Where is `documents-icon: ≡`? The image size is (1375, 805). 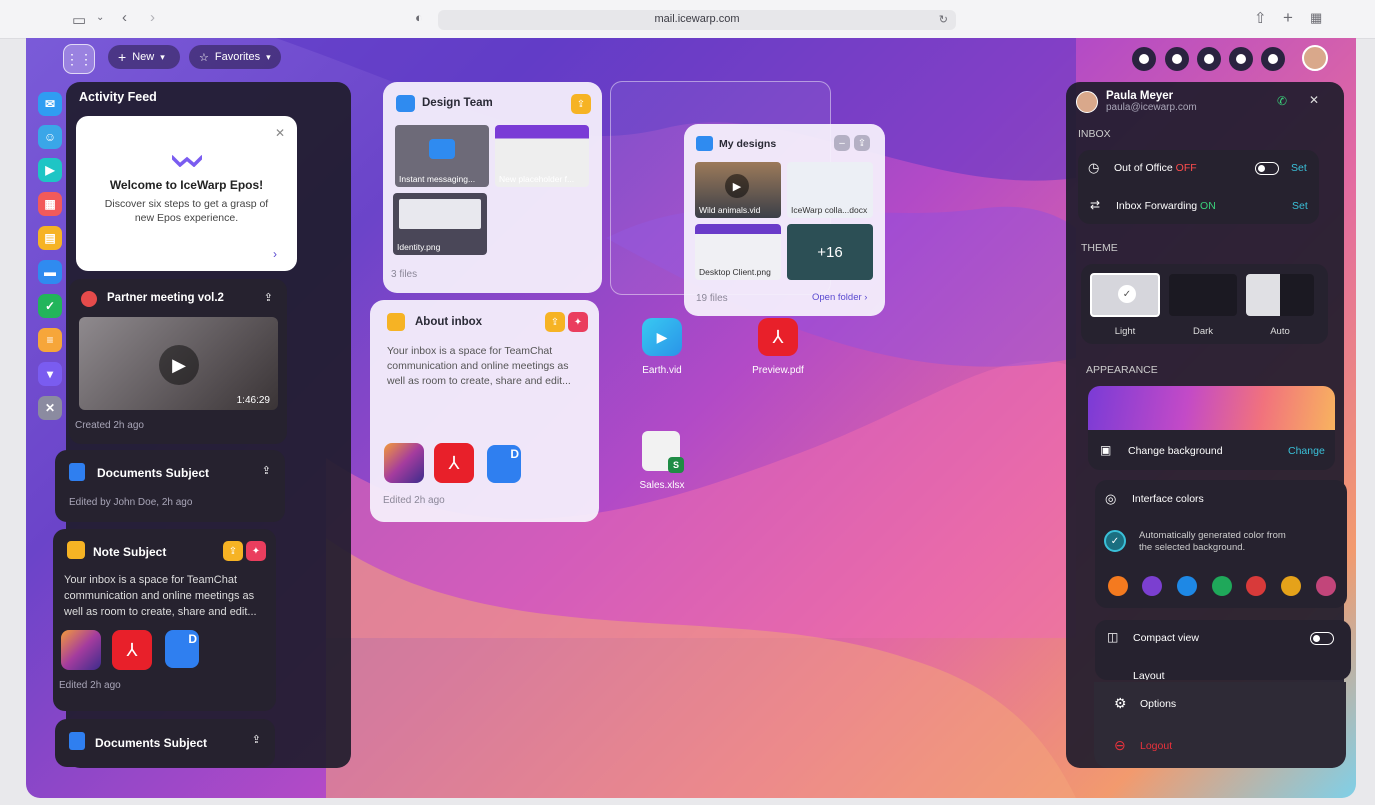 documents-icon: ≡ is located at coordinates (50, 340).